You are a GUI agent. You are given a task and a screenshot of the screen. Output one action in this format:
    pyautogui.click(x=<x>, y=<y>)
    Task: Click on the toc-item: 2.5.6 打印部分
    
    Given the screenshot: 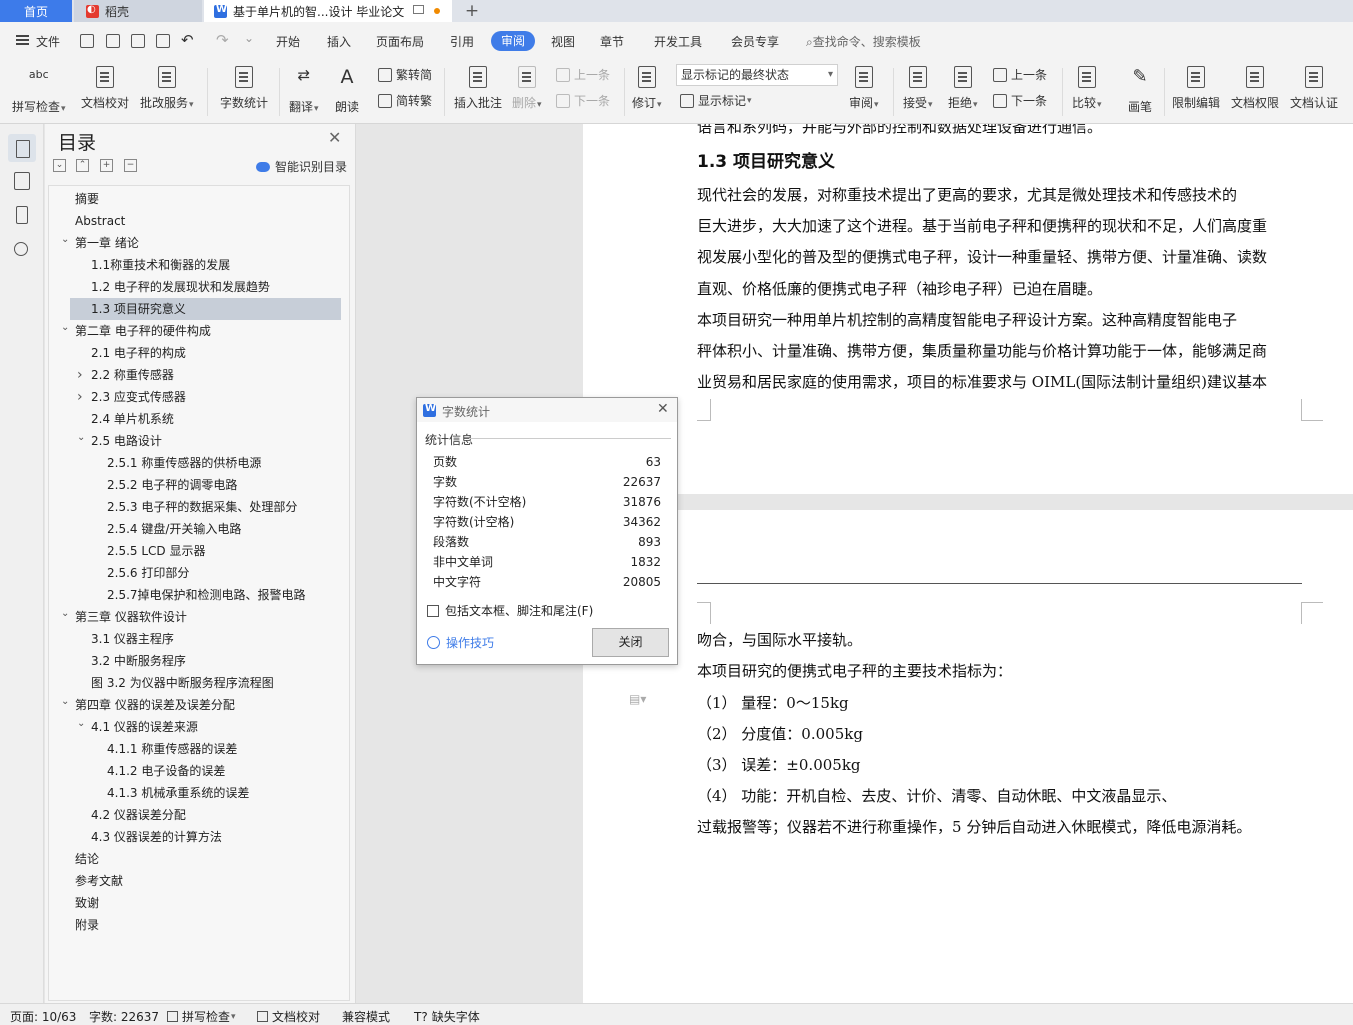 What is the action you would take?
    pyautogui.click(x=199, y=573)
    